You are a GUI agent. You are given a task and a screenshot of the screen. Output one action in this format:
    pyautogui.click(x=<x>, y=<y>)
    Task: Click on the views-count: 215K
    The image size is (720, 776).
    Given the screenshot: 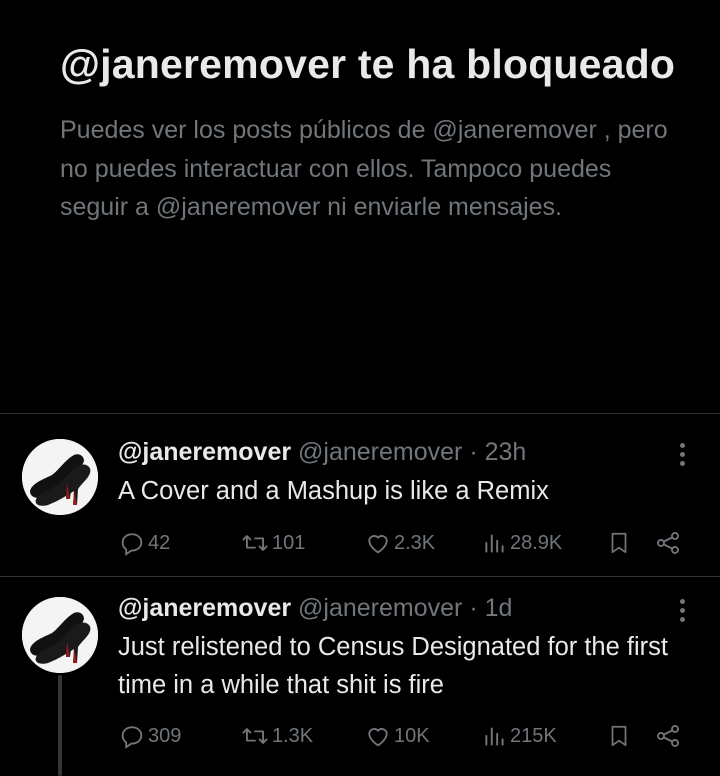 What is the action you would take?
    pyautogui.click(x=533, y=735)
    